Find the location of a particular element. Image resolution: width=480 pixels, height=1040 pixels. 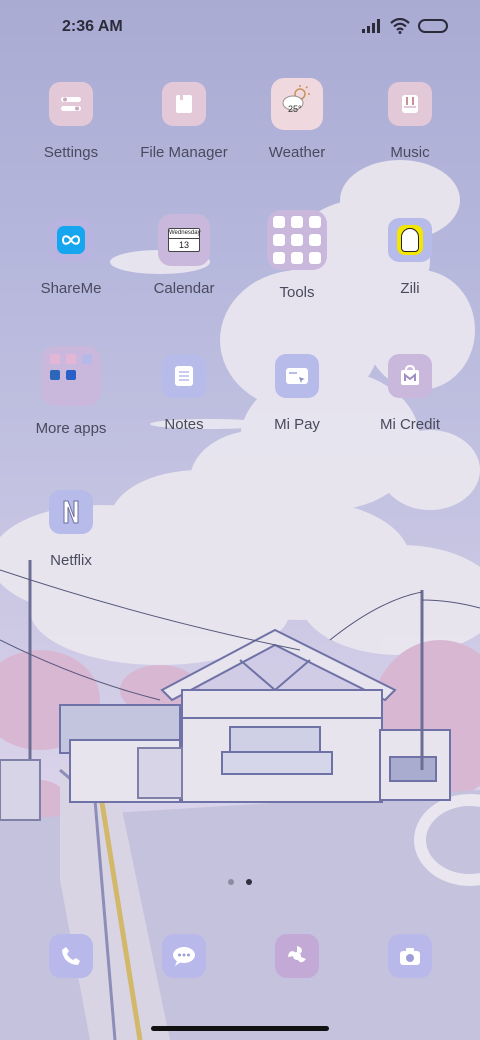

app-label: Mi Pay is located at coordinates (297, 424).